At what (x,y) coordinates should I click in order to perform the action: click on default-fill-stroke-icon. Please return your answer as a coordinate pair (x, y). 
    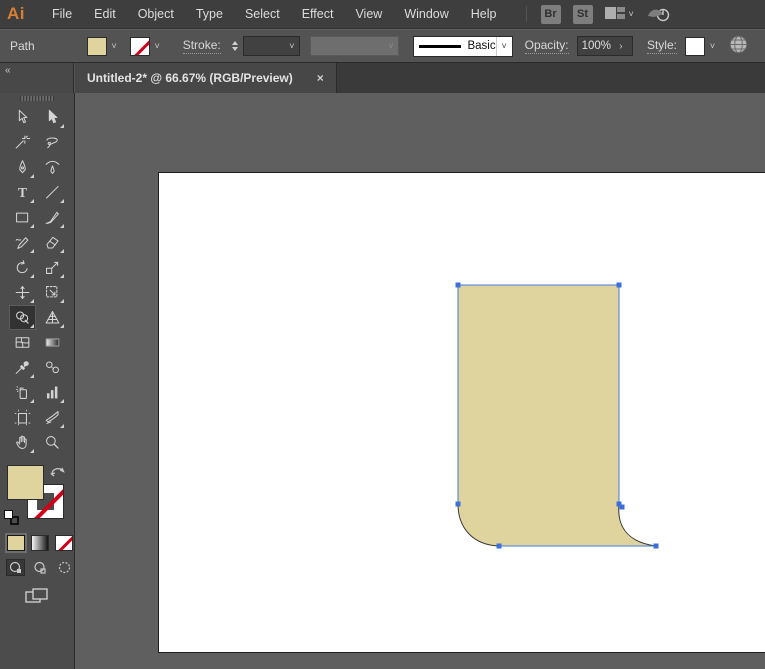
    Looking at the image, I should click on (11, 517).